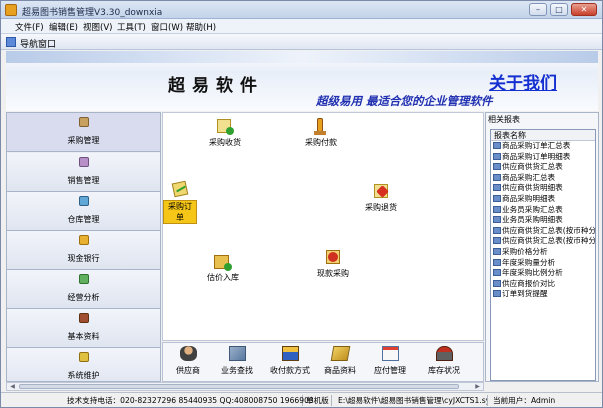  What do you see at coordinates (301, 26) in the screenshot?
I see `menu-bar: 文件(F) 编辑(E) 视图(V) 工具(T) 窗口(W) 帮助(H)` at bounding box center [301, 26].